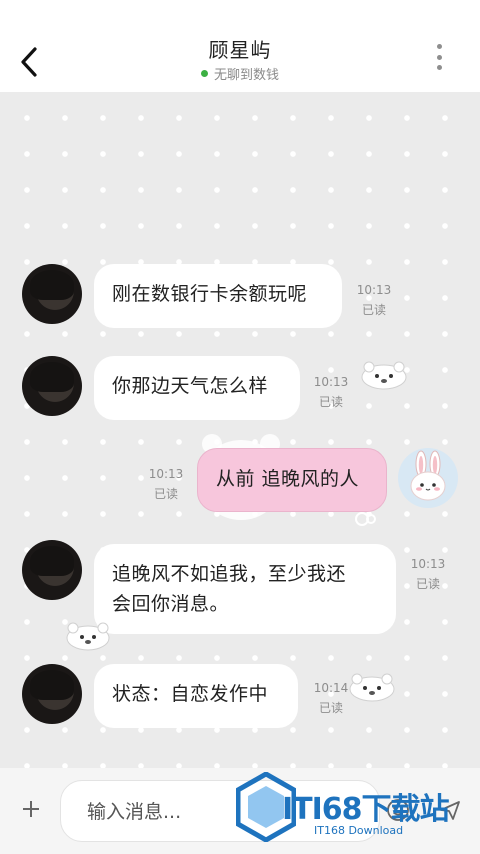  What do you see at coordinates (229, 574) in the screenshot?
I see `message-text-line: 追晚风不如追我，至少我还` at bounding box center [229, 574].